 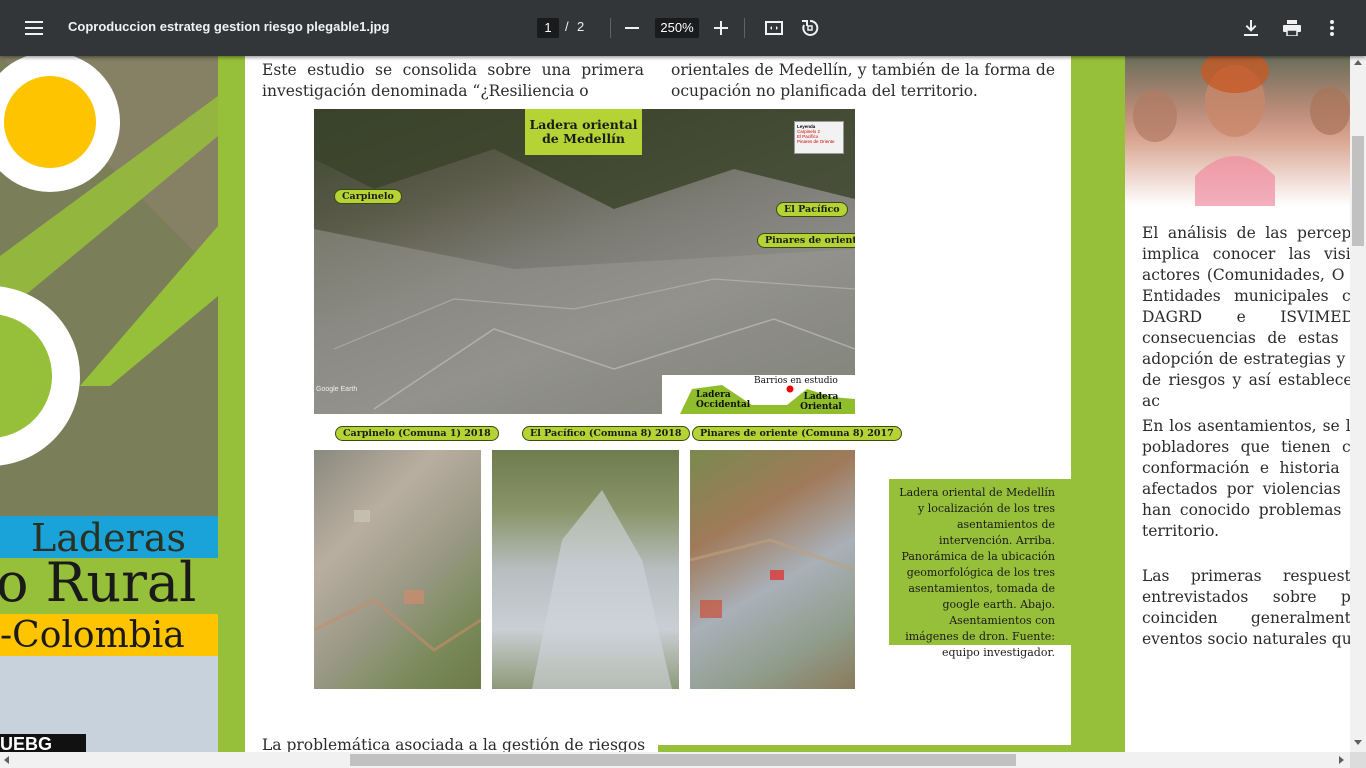 I want to click on map-label-carpinelo: Carpinelo, so click(x=368, y=196).